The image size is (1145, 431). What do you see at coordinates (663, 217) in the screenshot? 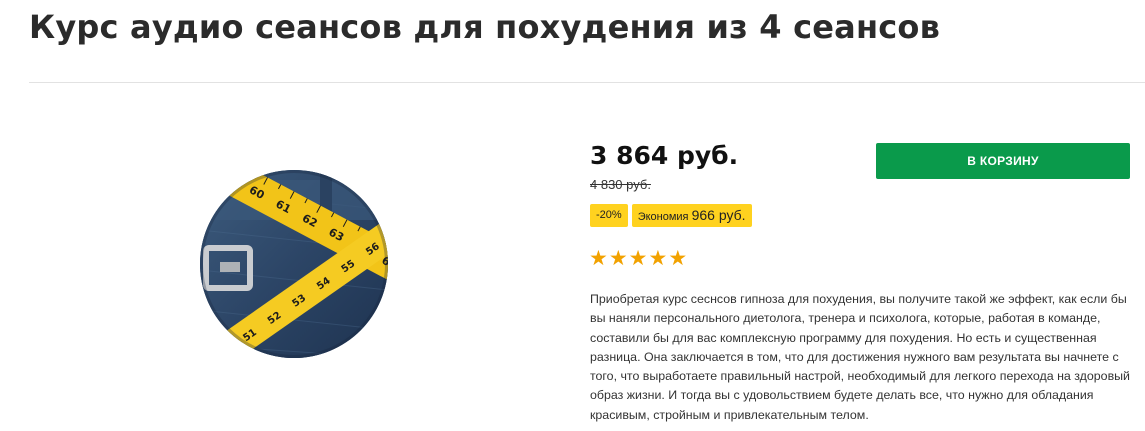
I see `savings-label: Экономия` at bounding box center [663, 217].